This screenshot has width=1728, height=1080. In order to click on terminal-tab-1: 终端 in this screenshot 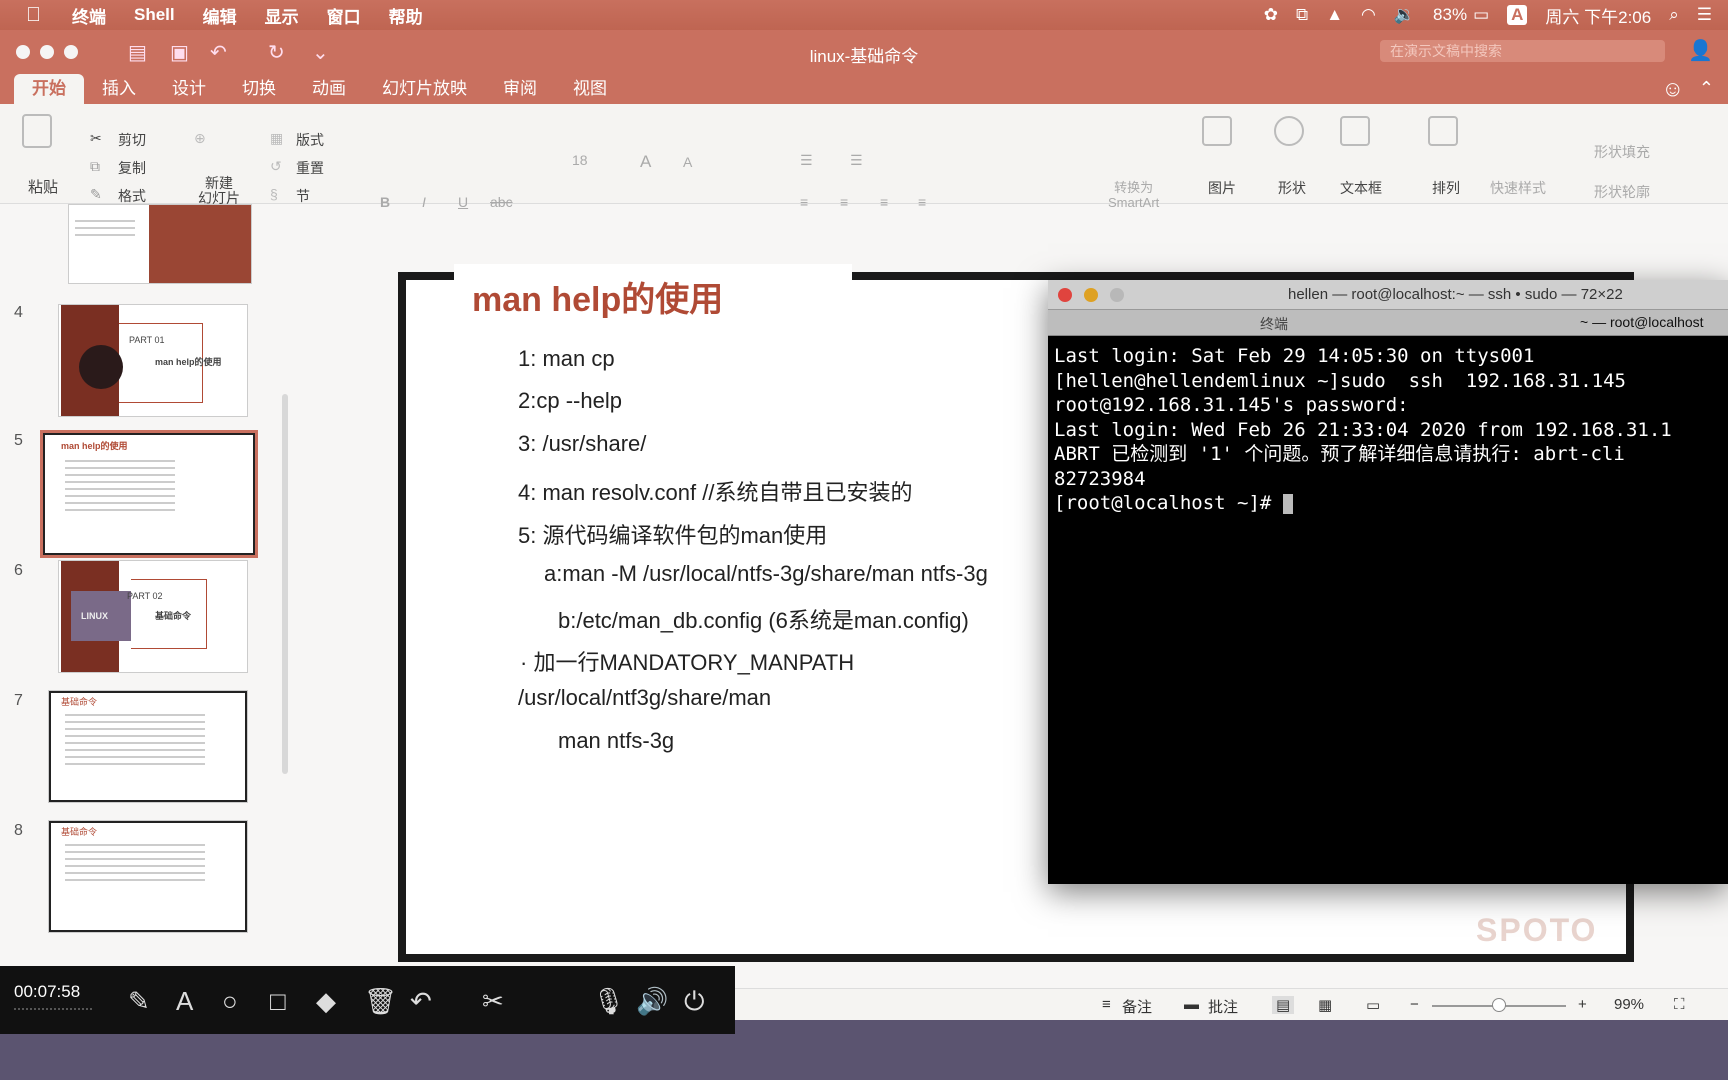, I will do `click(1274, 324)`.